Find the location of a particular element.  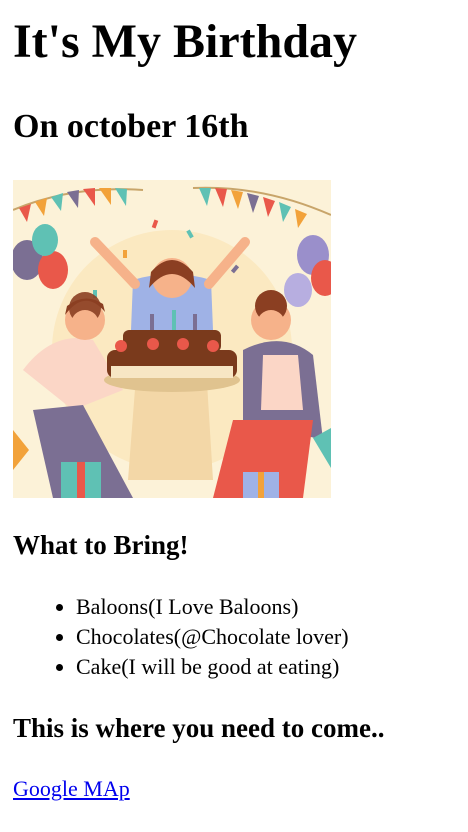

event-date-heading: On october 16th is located at coordinates (131, 126).